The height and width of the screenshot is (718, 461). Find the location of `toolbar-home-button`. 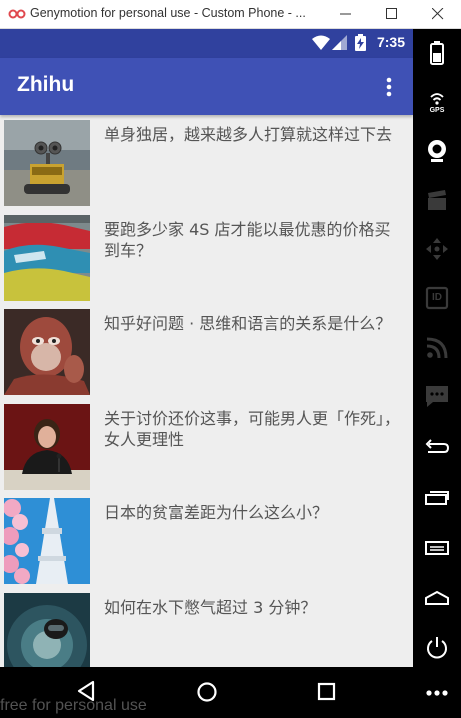

toolbar-home-button is located at coordinates (437, 598).